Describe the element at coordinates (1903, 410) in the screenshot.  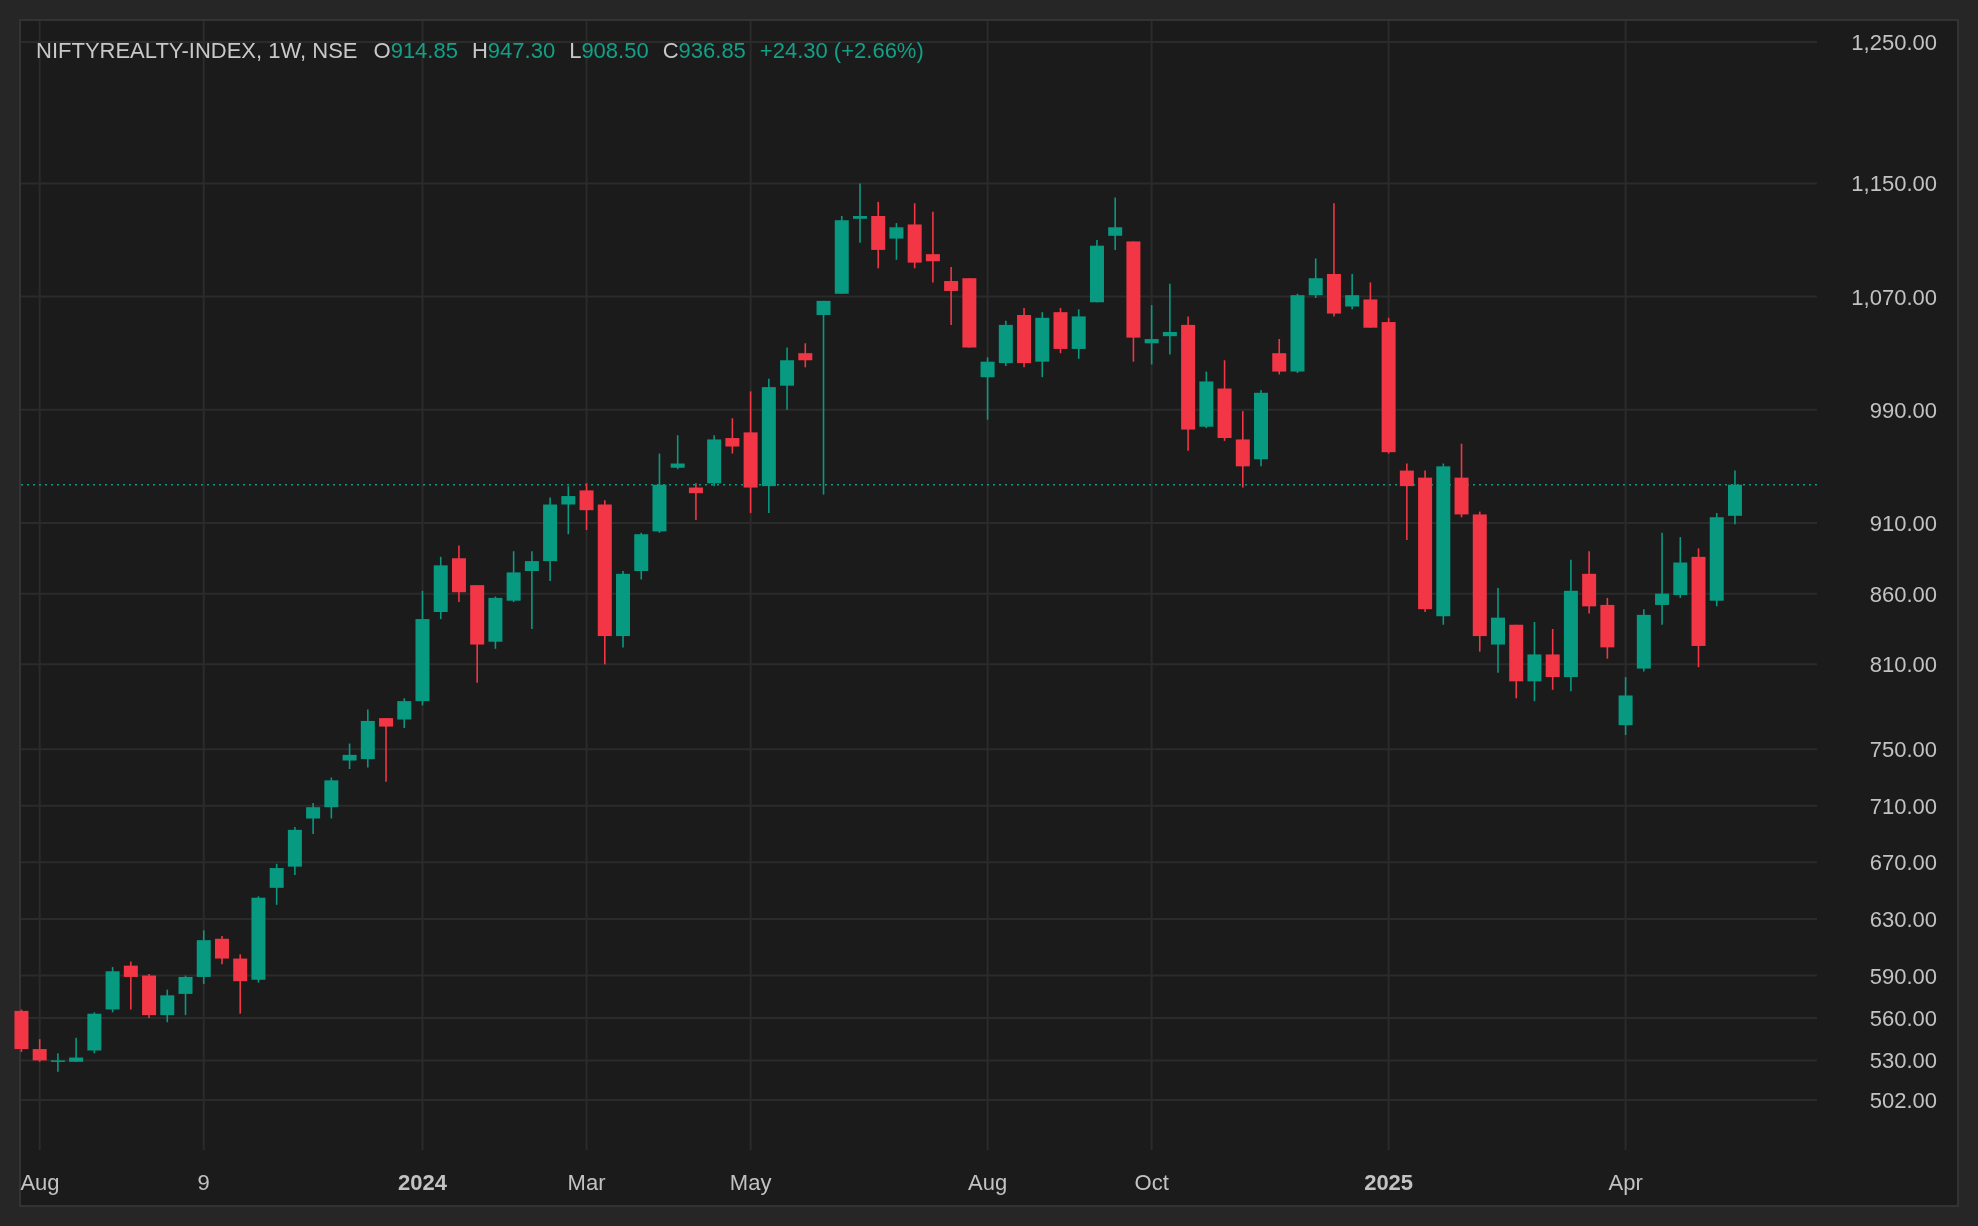
I see `price-axis-label: 990.00` at that location.